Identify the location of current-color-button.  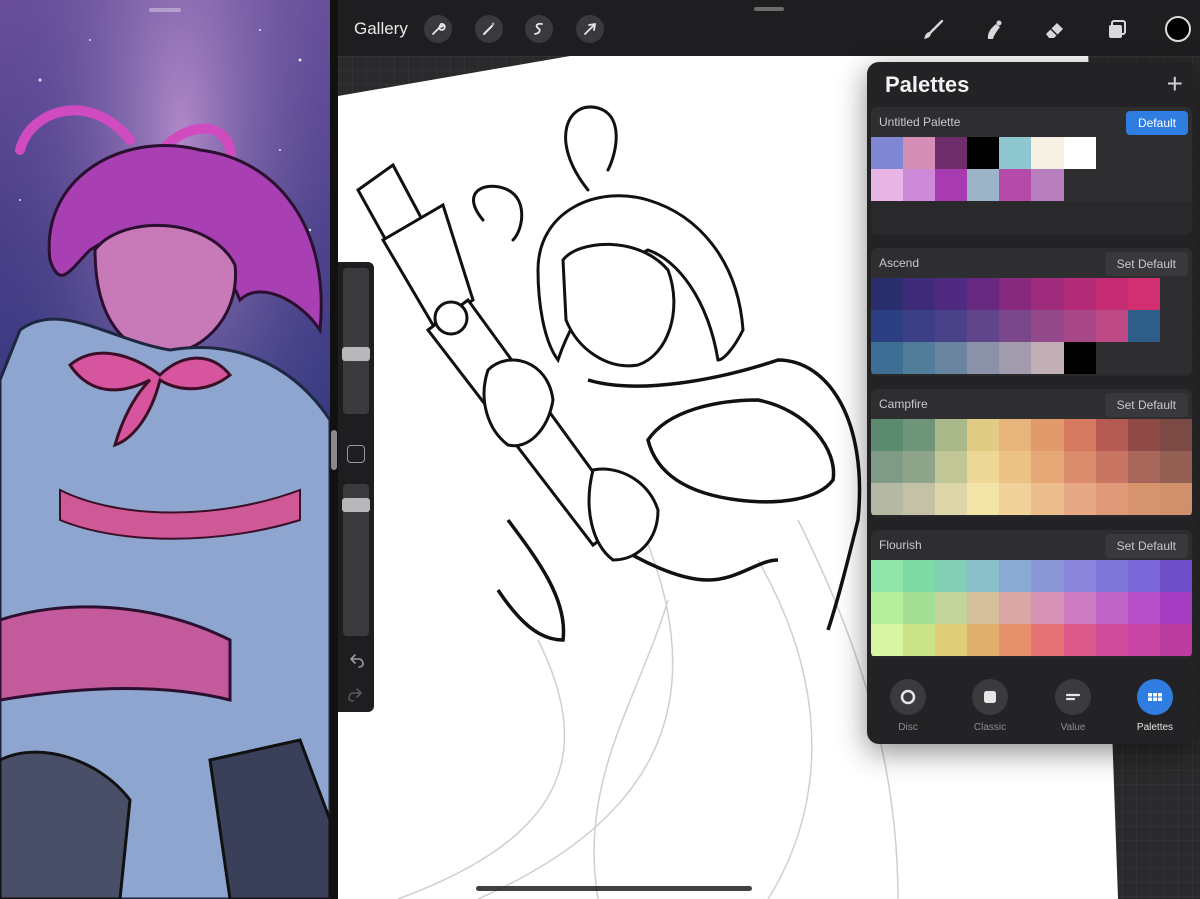
(1178, 29).